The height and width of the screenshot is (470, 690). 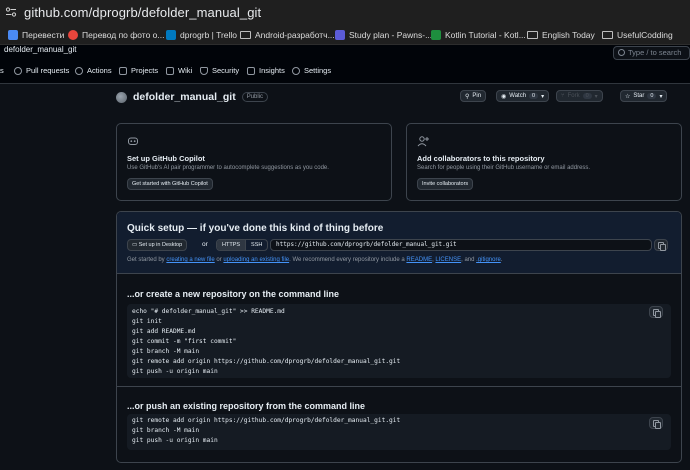 What do you see at coordinates (469, 260) in the screenshot?
I see `desc-text: , and` at bounding box center [469, 260].